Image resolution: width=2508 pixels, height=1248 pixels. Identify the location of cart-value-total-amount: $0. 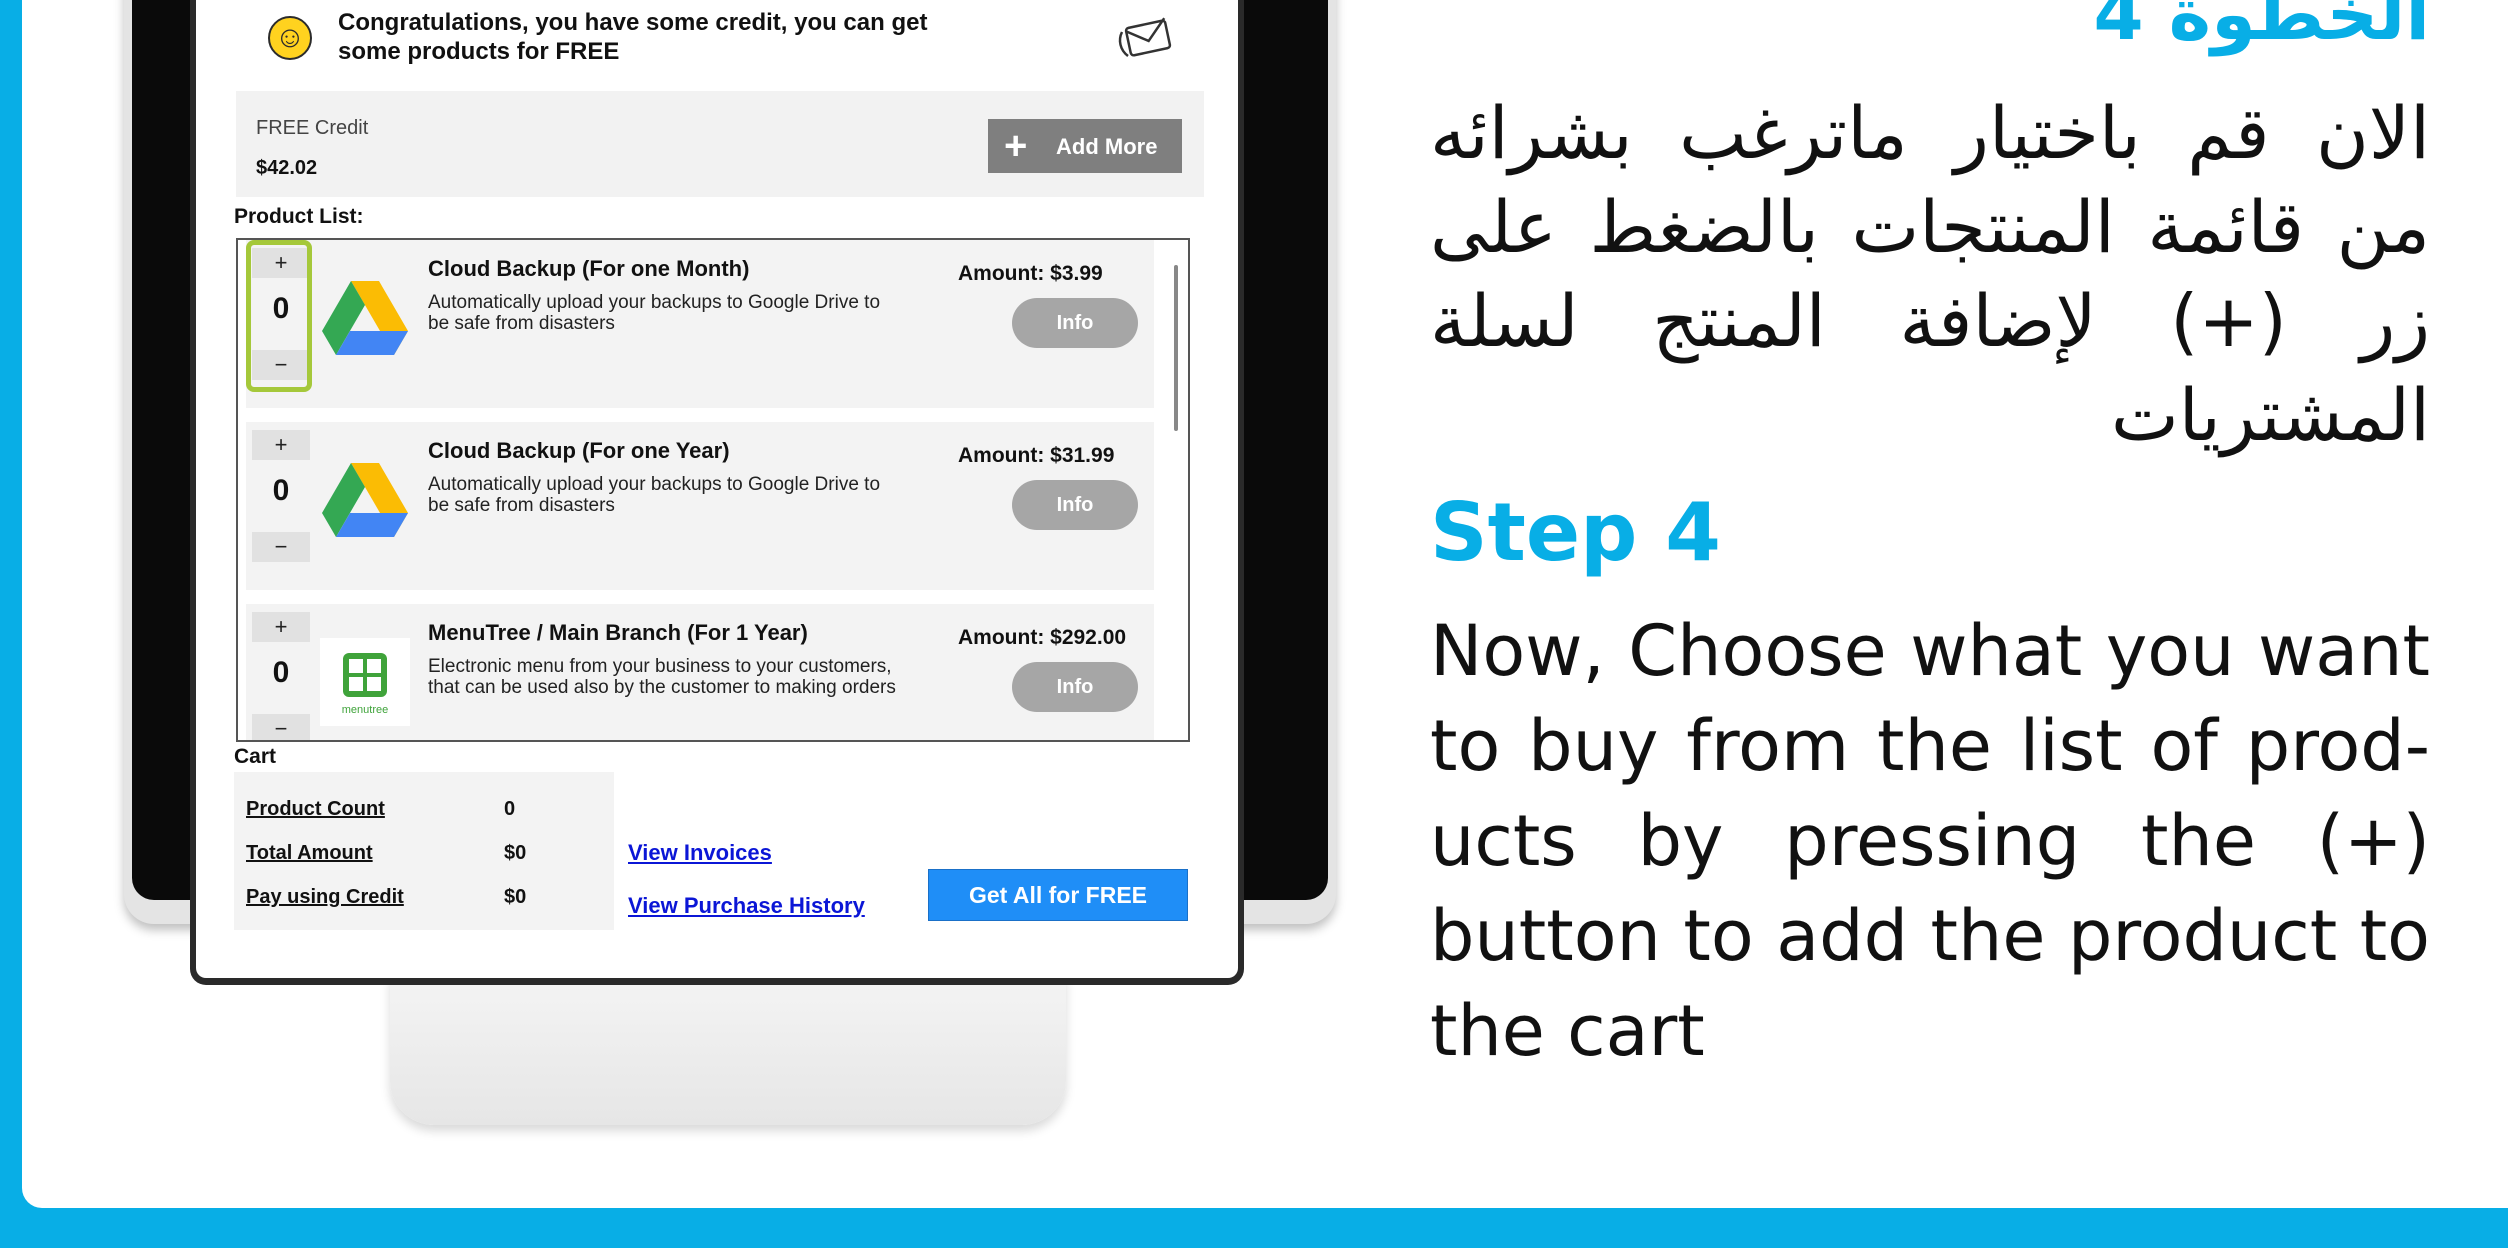
(515, 853).